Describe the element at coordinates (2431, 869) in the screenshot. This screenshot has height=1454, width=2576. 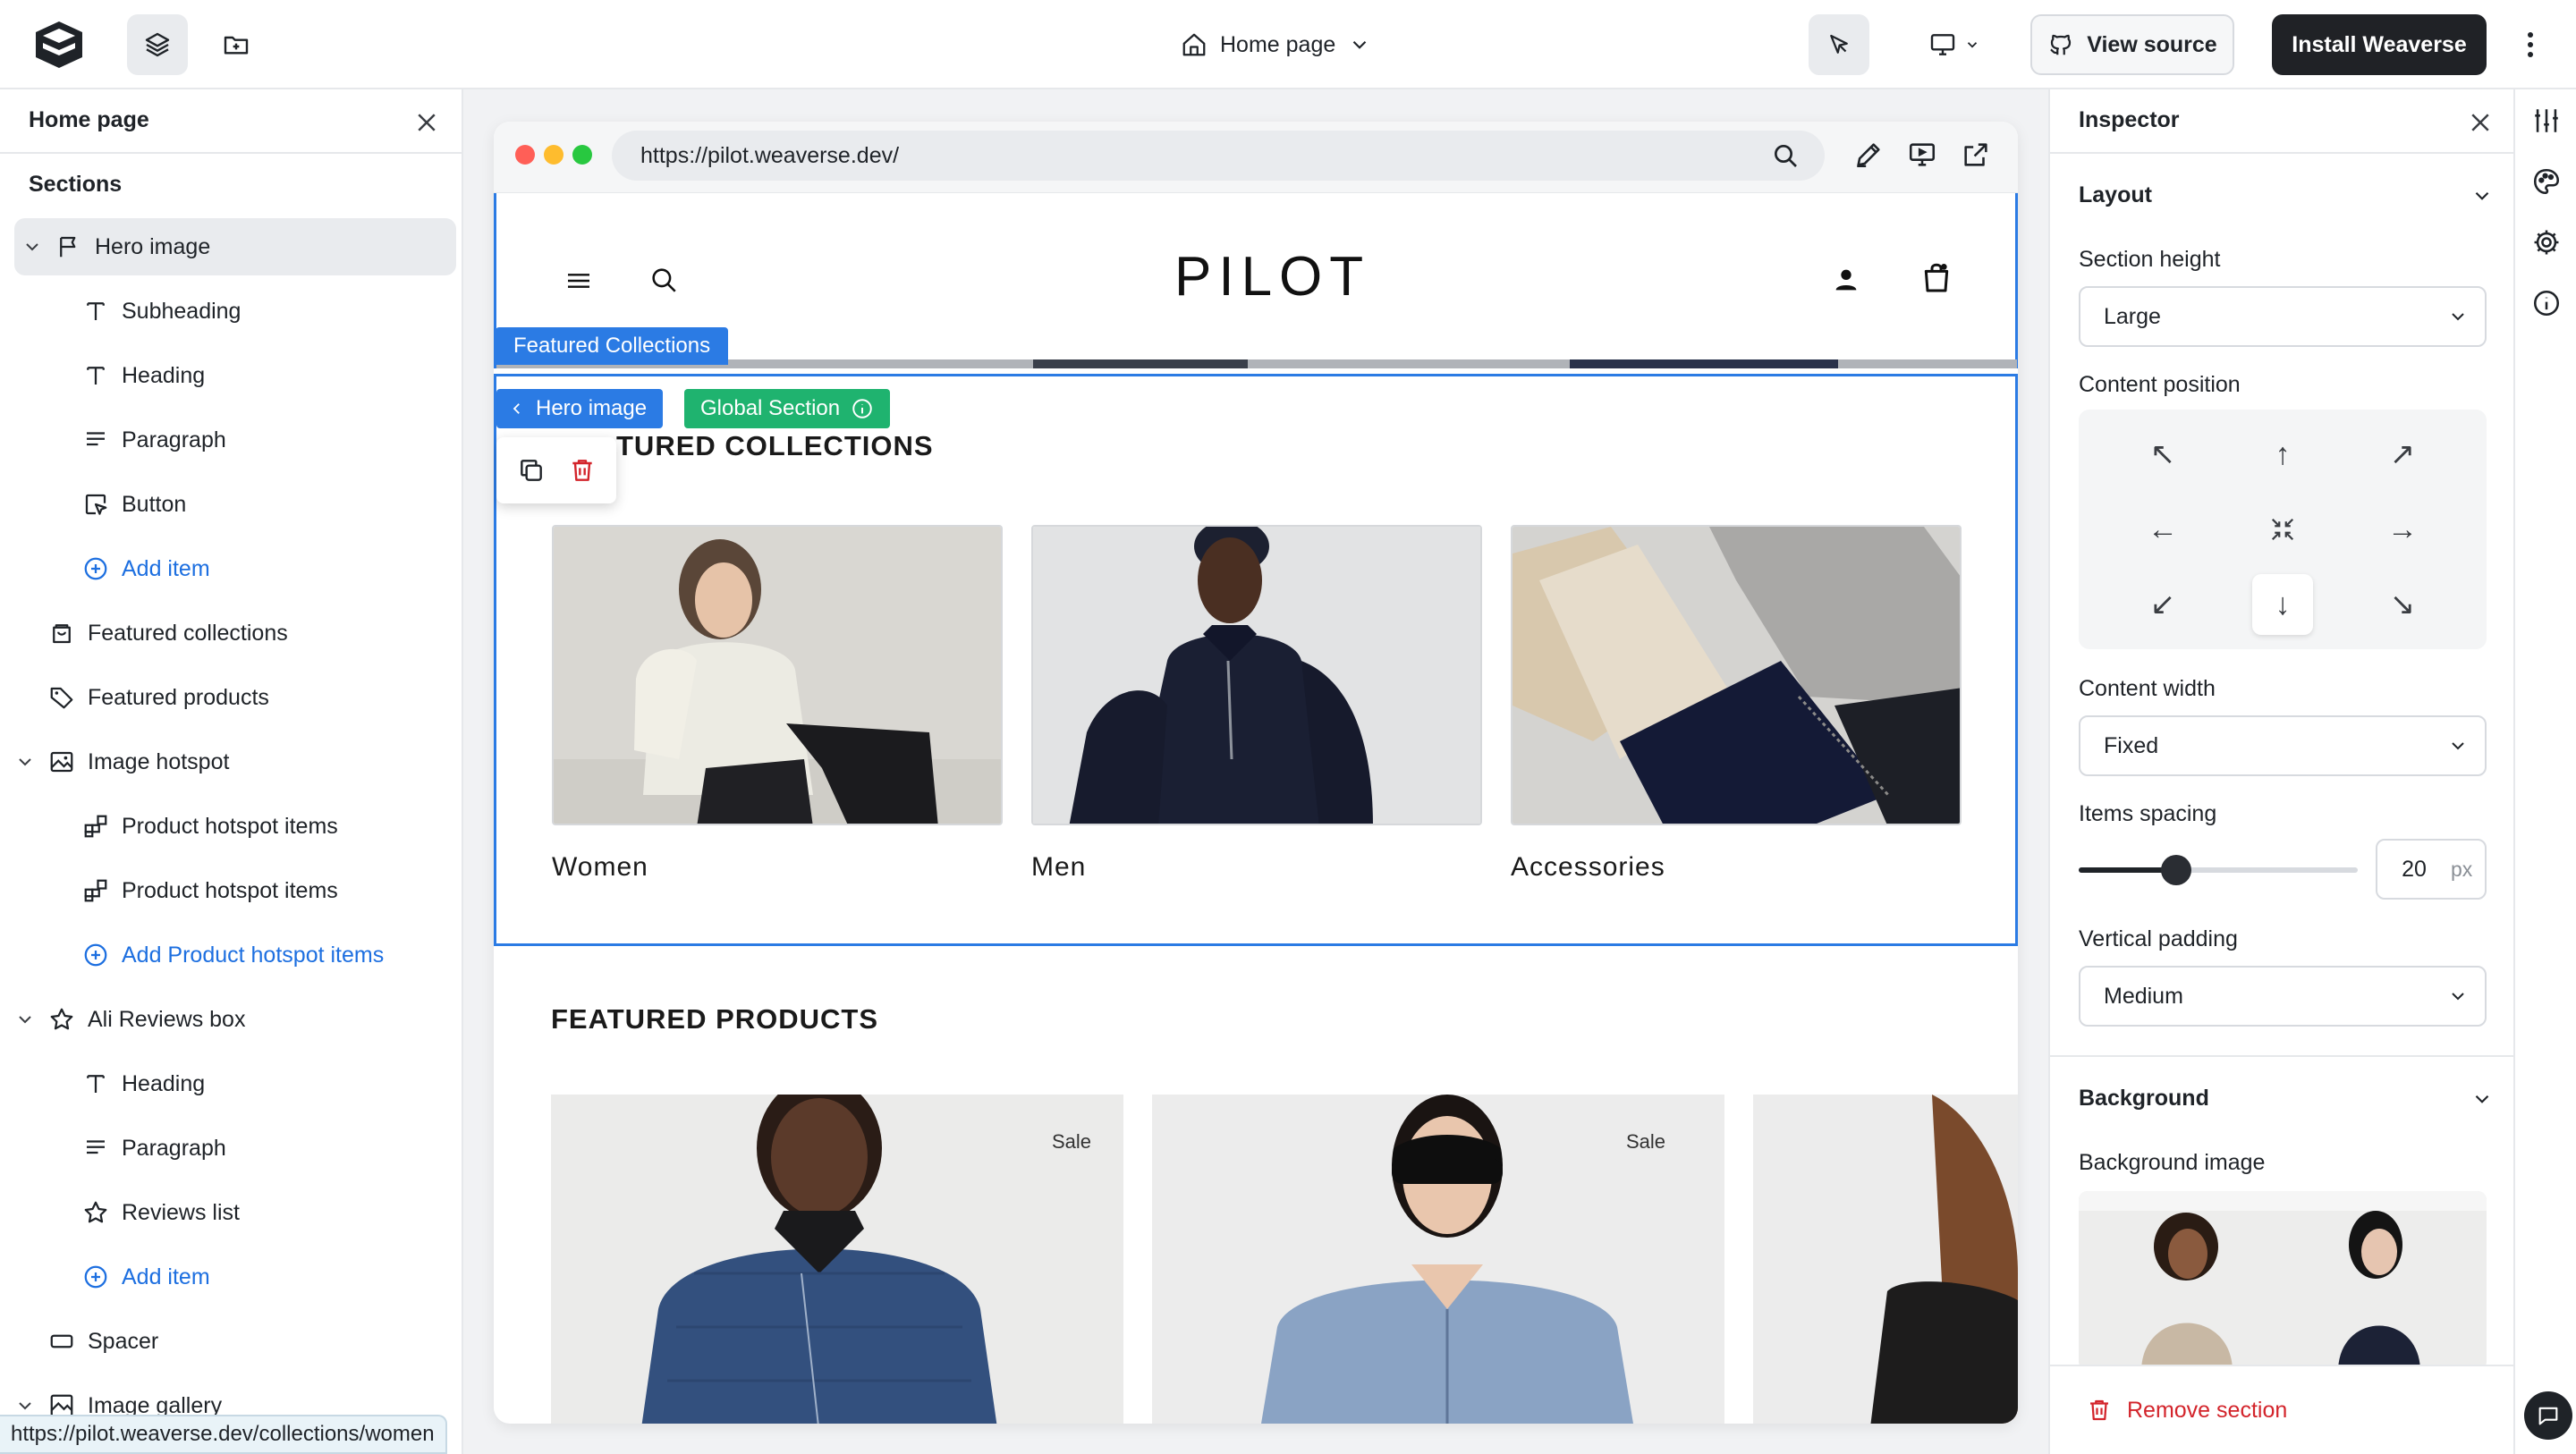
I see `items-spacing-input: 20 px` at that location.